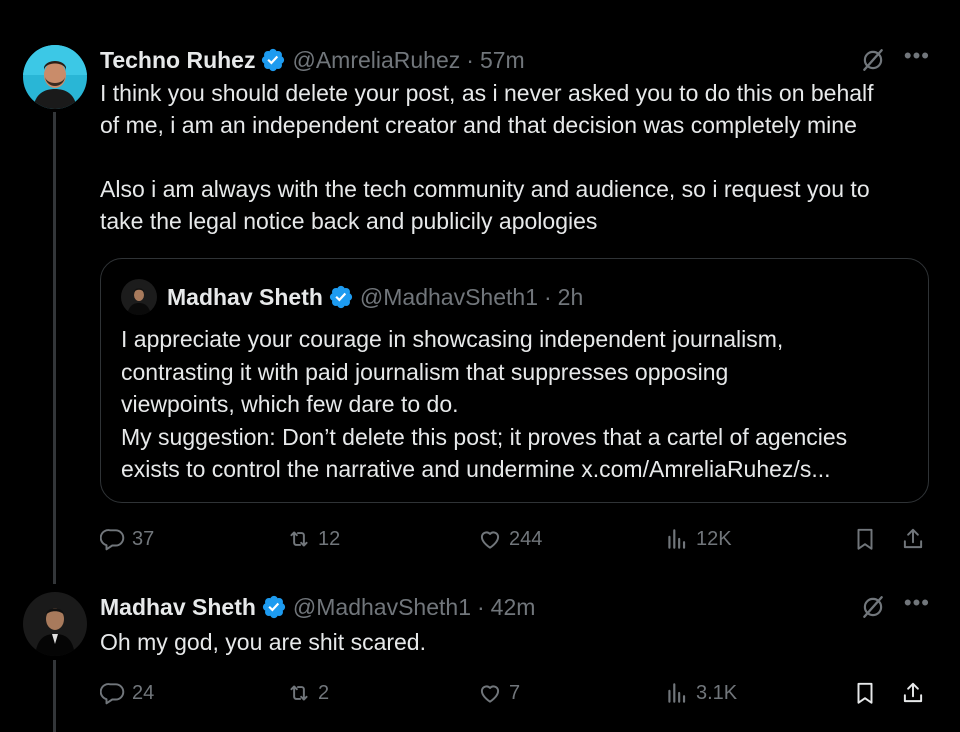 The width and height of the screenshot is (960, 732). I want to click on reply-count: 24, so click(143, 693).